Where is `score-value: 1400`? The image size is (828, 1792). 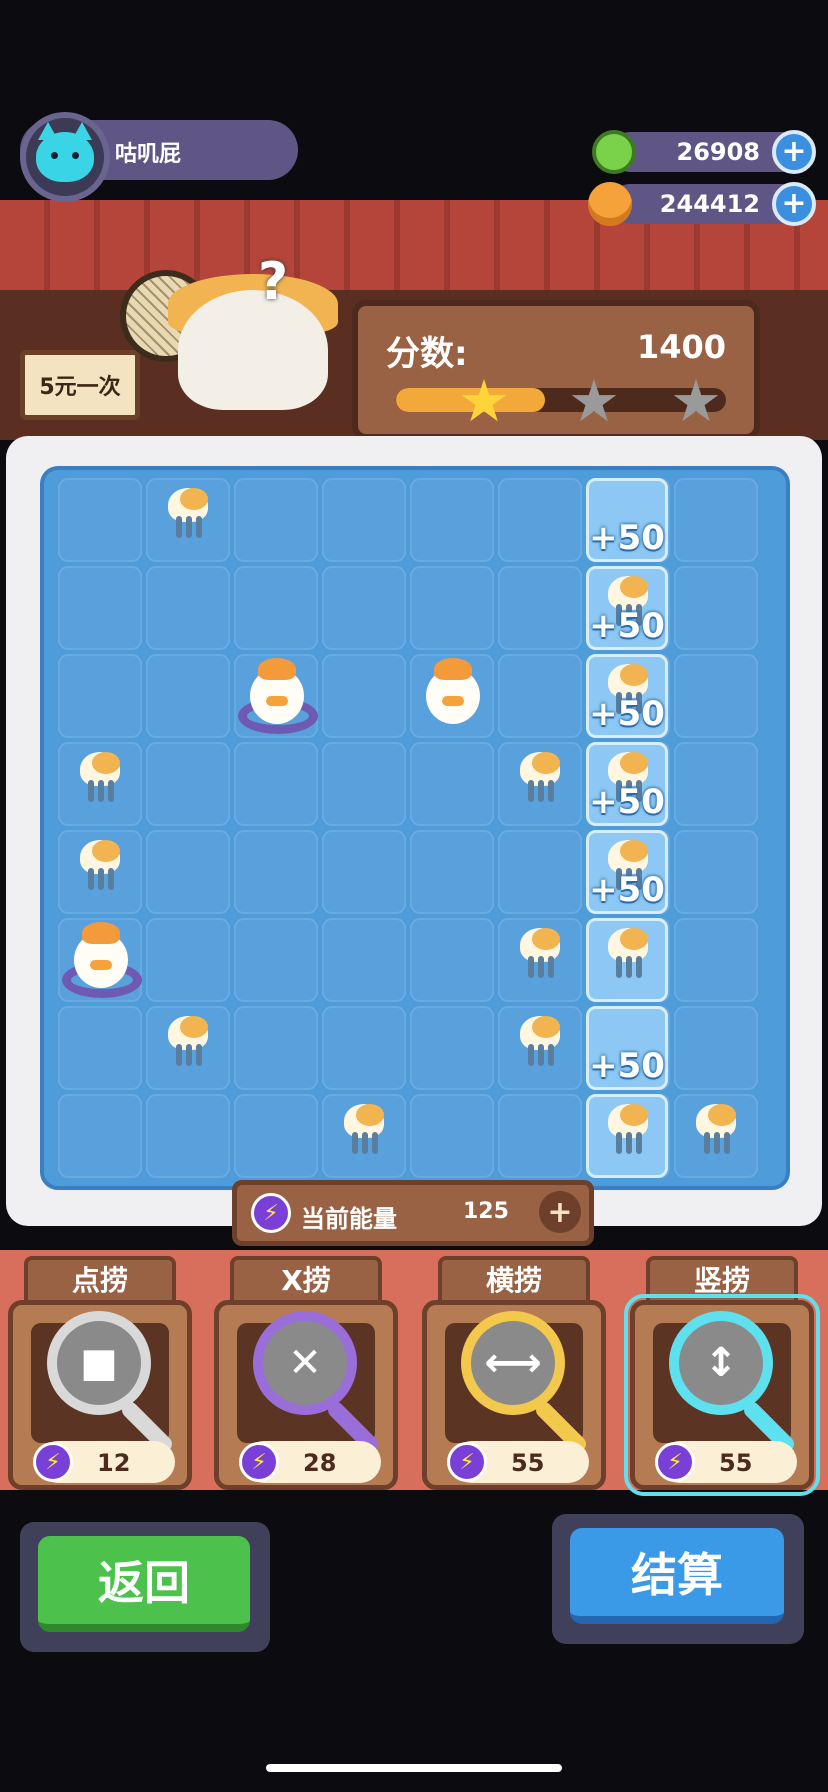 score-value: 1400 is located at coordinates (681, 347).